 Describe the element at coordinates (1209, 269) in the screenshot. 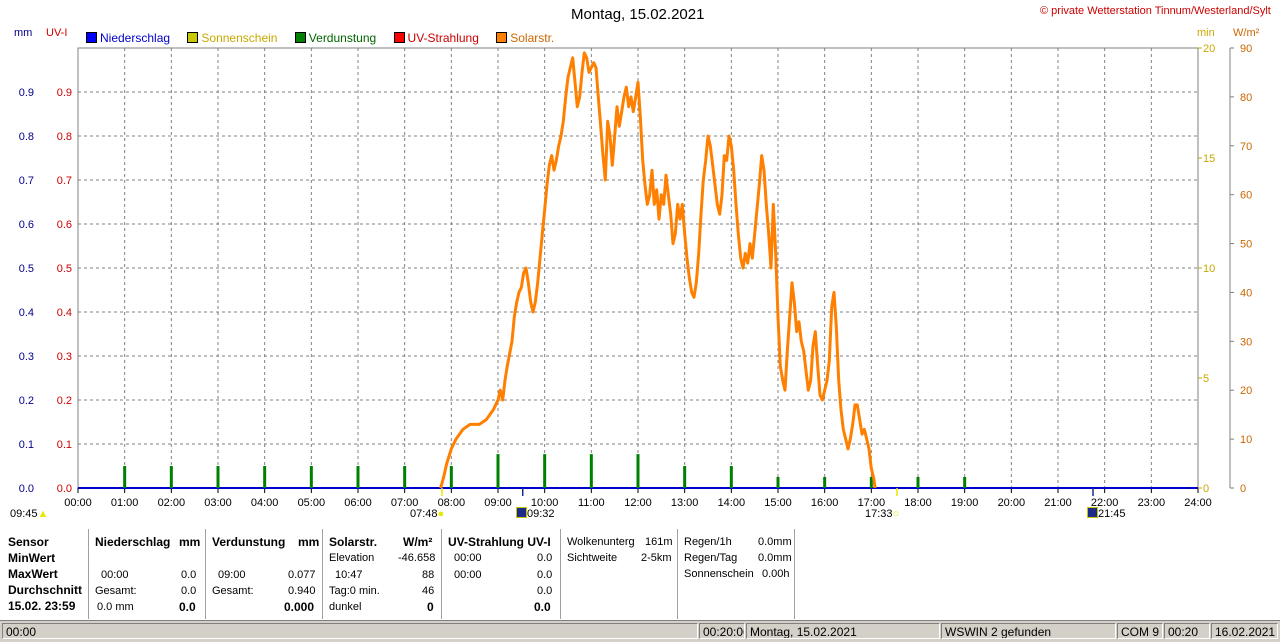

I see `y-tick-label-min: 10` at that location.